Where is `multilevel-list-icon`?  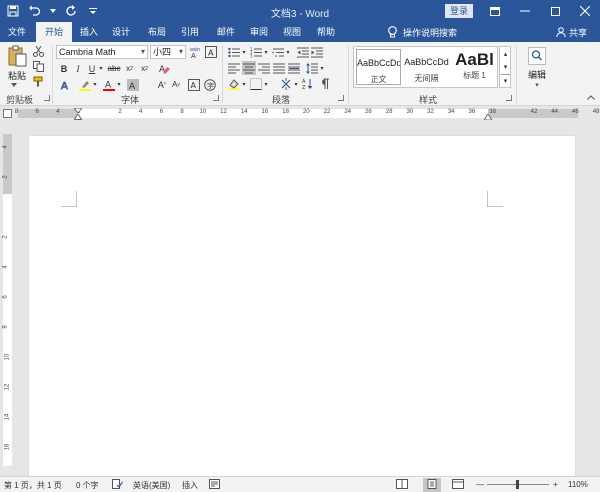 multilevel-list-icon is located at coordinates (278, 52).